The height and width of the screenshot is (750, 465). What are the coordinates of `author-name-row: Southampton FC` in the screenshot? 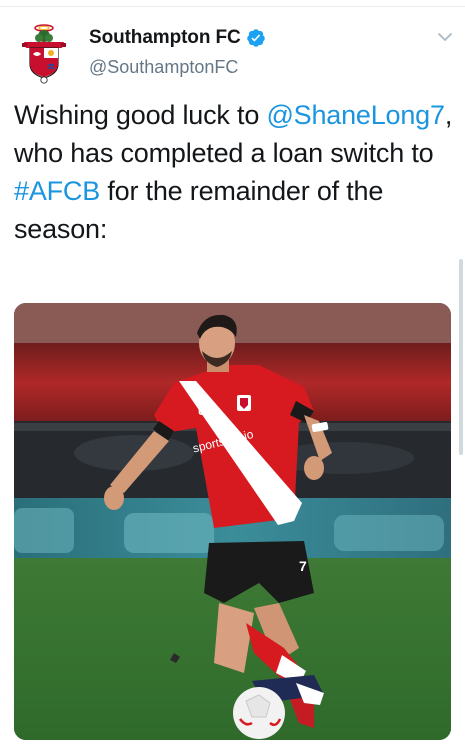 It's located at (177, 38).